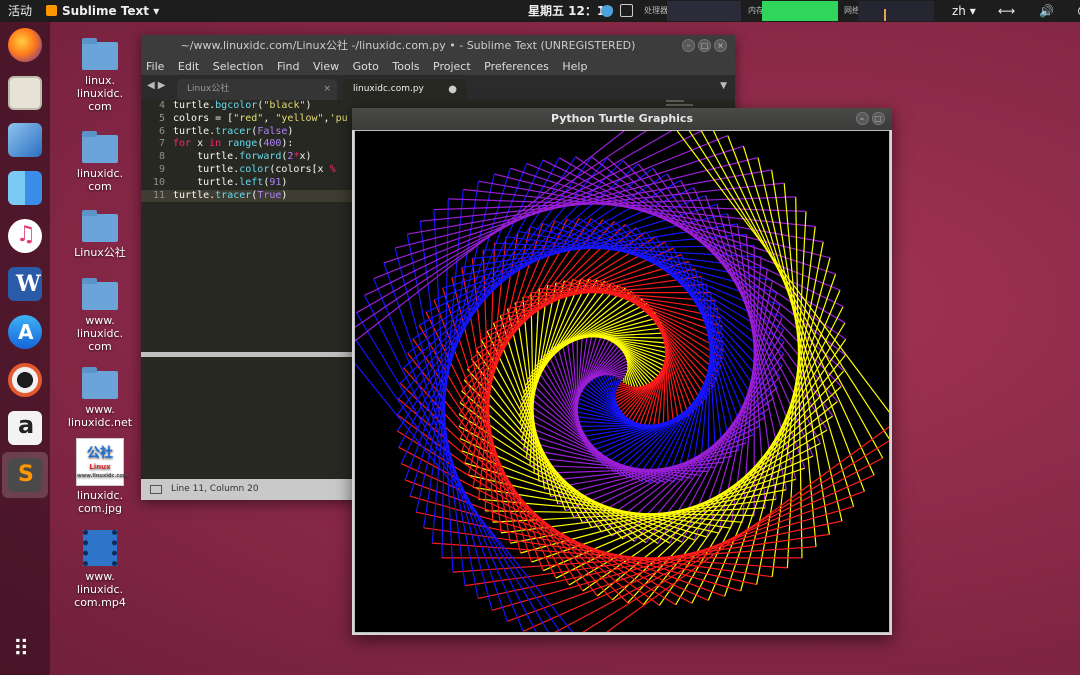  I want to click on sublime-text-icon, so click(25, 475).